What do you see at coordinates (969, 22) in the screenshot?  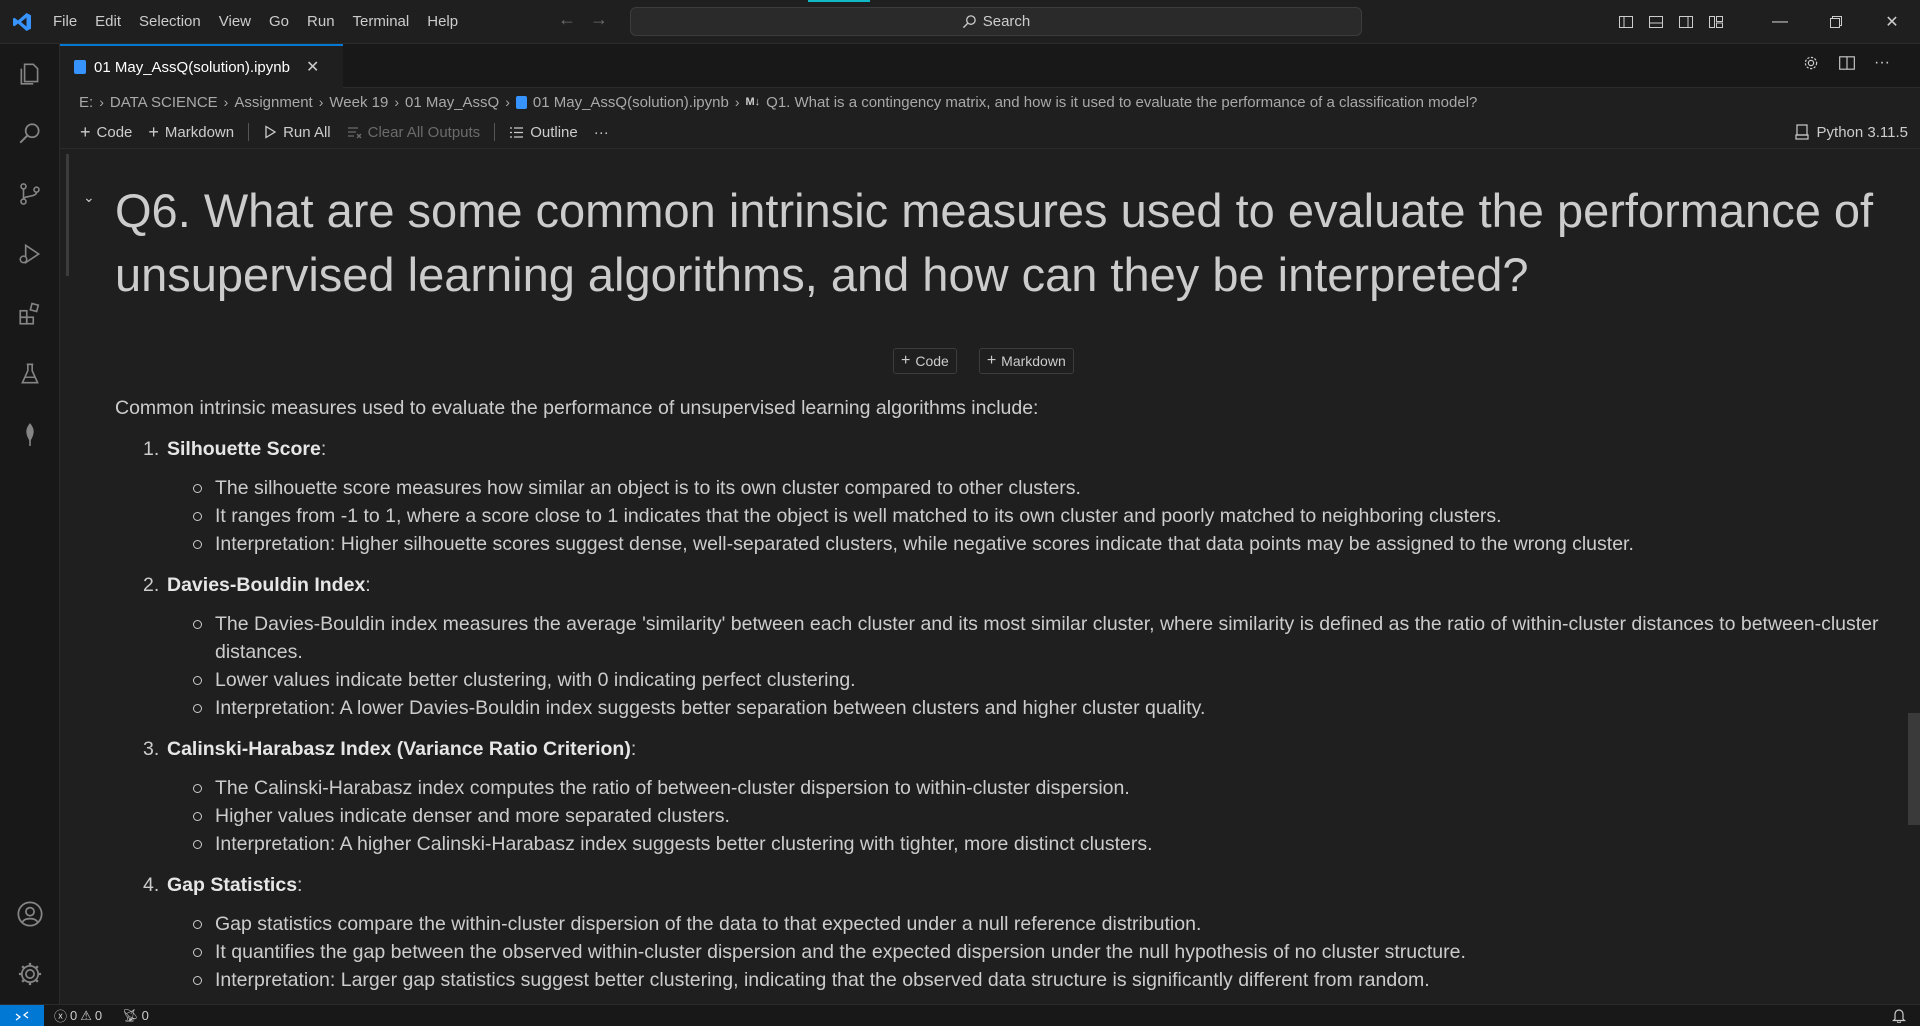 I see `search-icon` at bounding box center [969, 22].